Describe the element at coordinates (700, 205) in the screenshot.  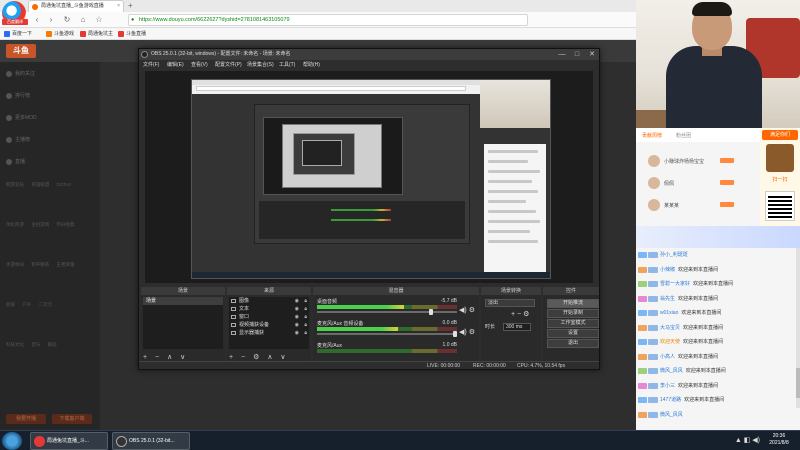
I see `rank-row: 某某某` at that location.